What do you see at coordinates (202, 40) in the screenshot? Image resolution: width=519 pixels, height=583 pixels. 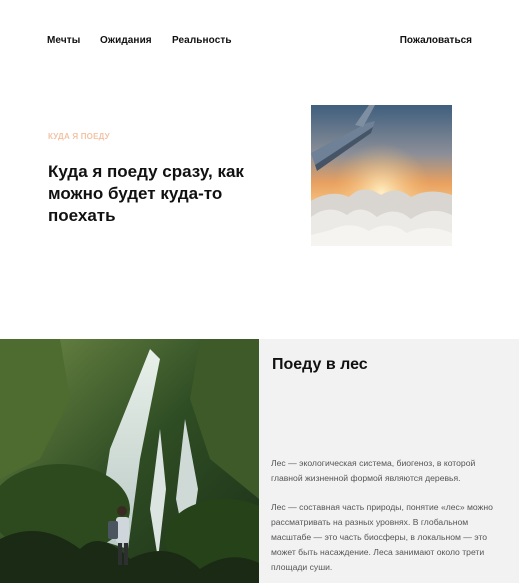 I see `nav-link-reality: Реальность` at bounding box center [202, 40].